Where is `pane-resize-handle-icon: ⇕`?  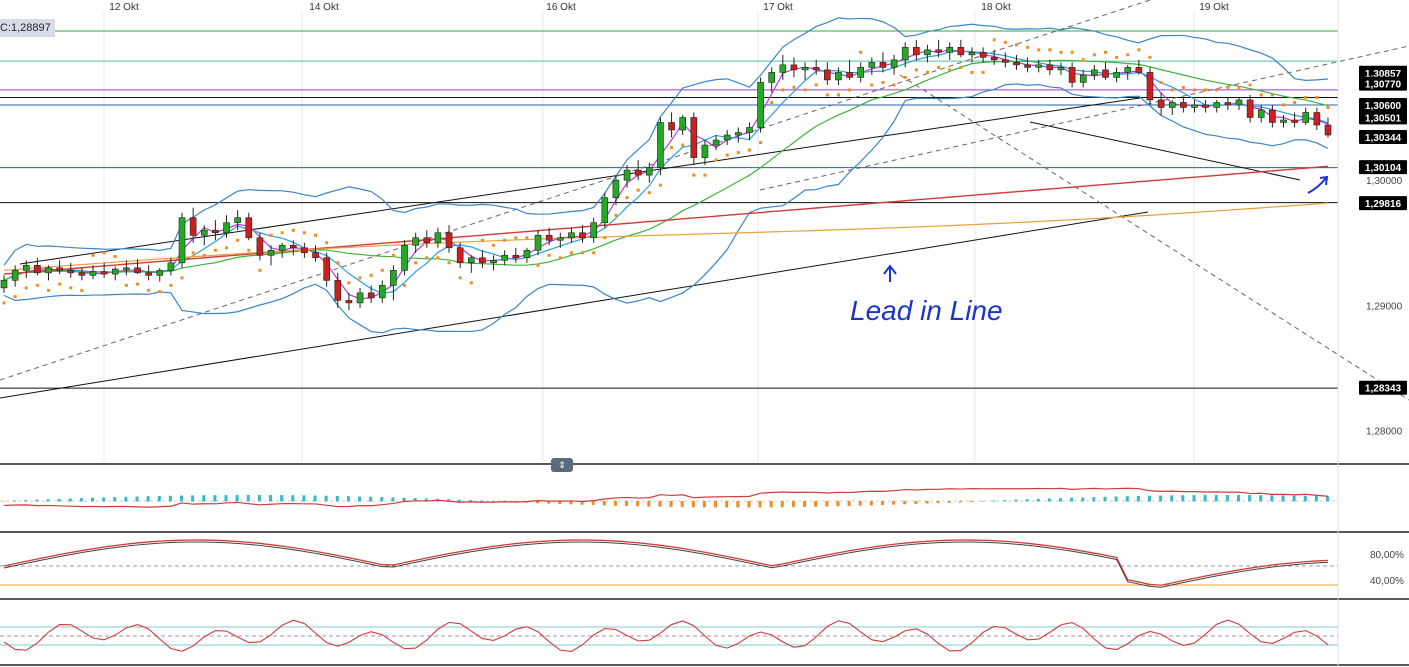
pane-resize-handle-icon: ⇕ is located at coordinates (562, 465).